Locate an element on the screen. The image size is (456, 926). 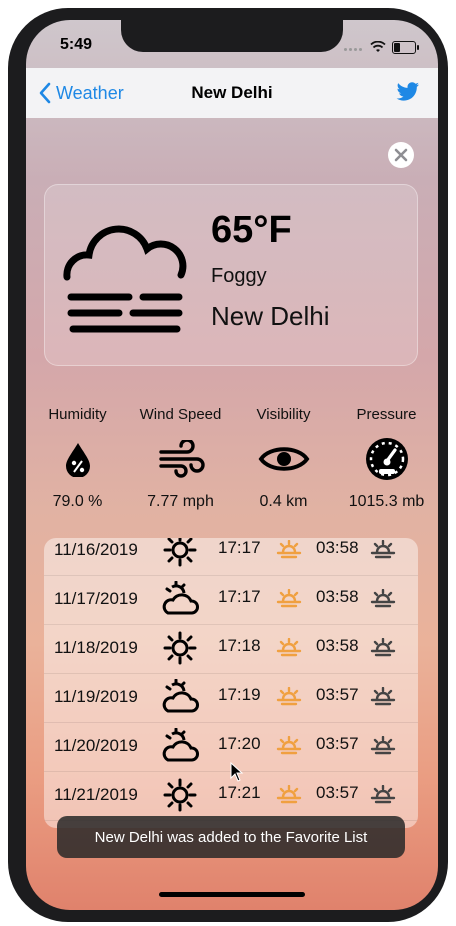
metric-wind: Wind Speed 7.77 mph is located at coordinates (181, 458).